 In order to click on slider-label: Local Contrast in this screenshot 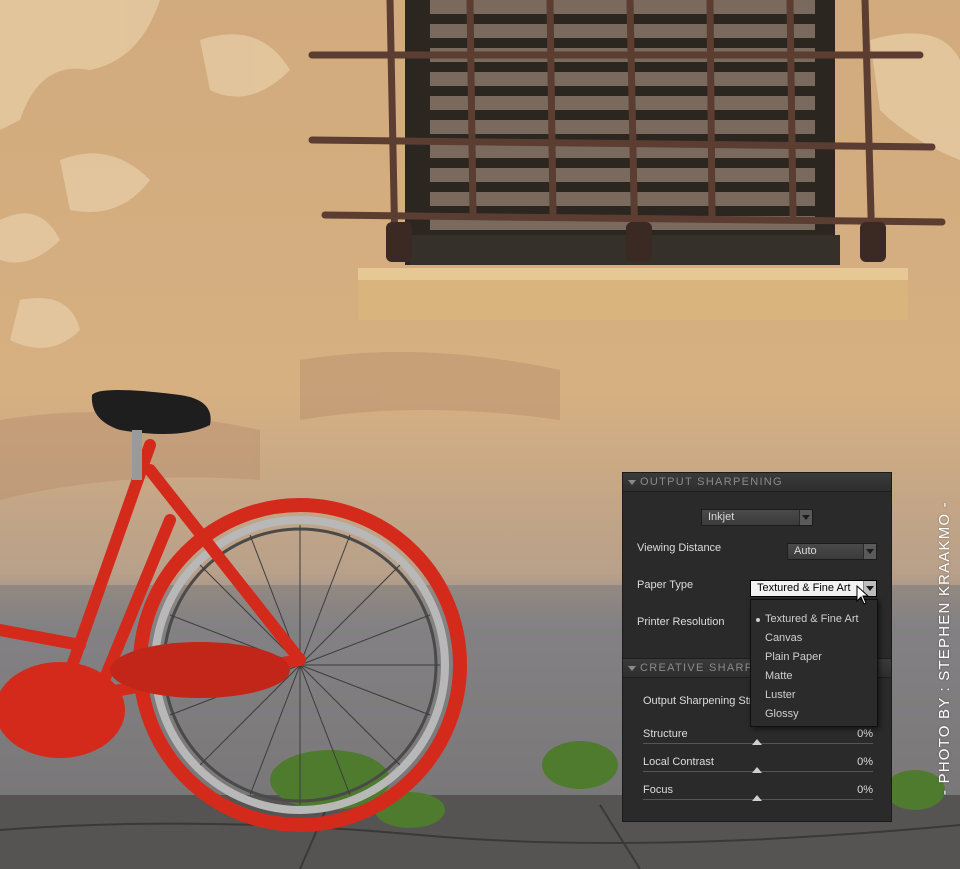, I will do `click(678, 762)`.